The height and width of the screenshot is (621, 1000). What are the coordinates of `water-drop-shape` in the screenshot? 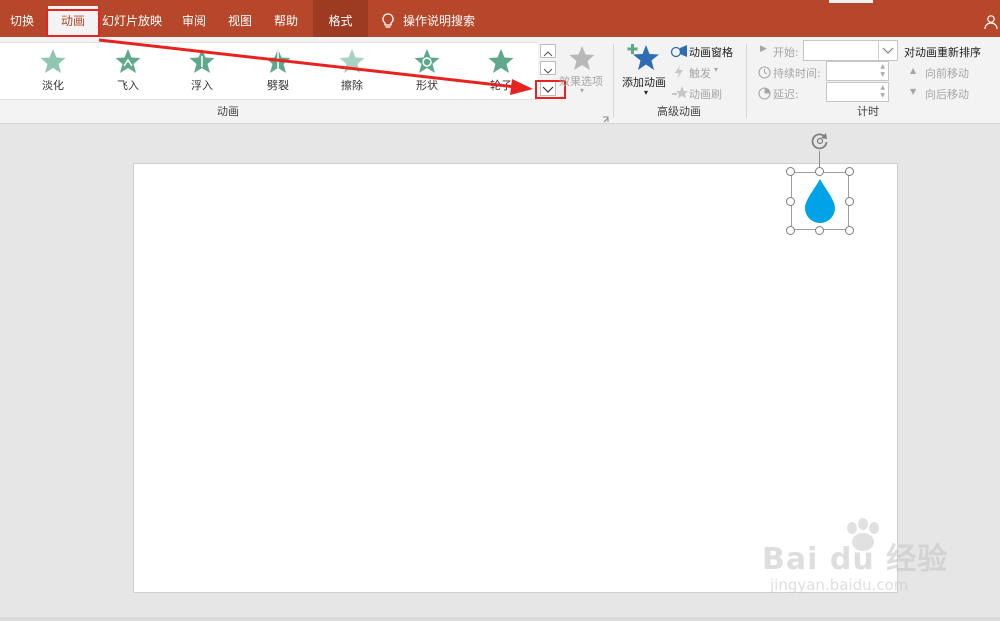 It's located at (820, 201).